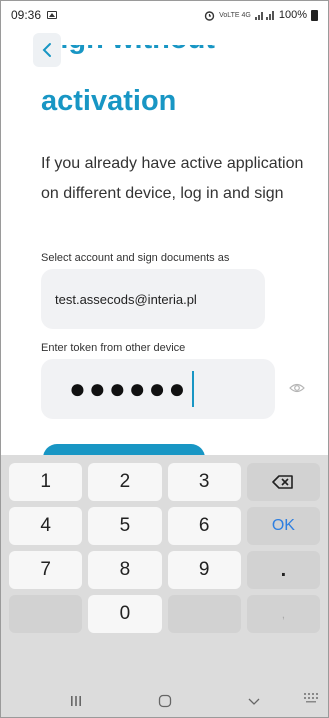 The height and width of the screenshot is (718, 329). What do you see at coordinates (311, 698) in the screenshot?
I see `keyboard-grid-icon` at bounding box center [311, 698].